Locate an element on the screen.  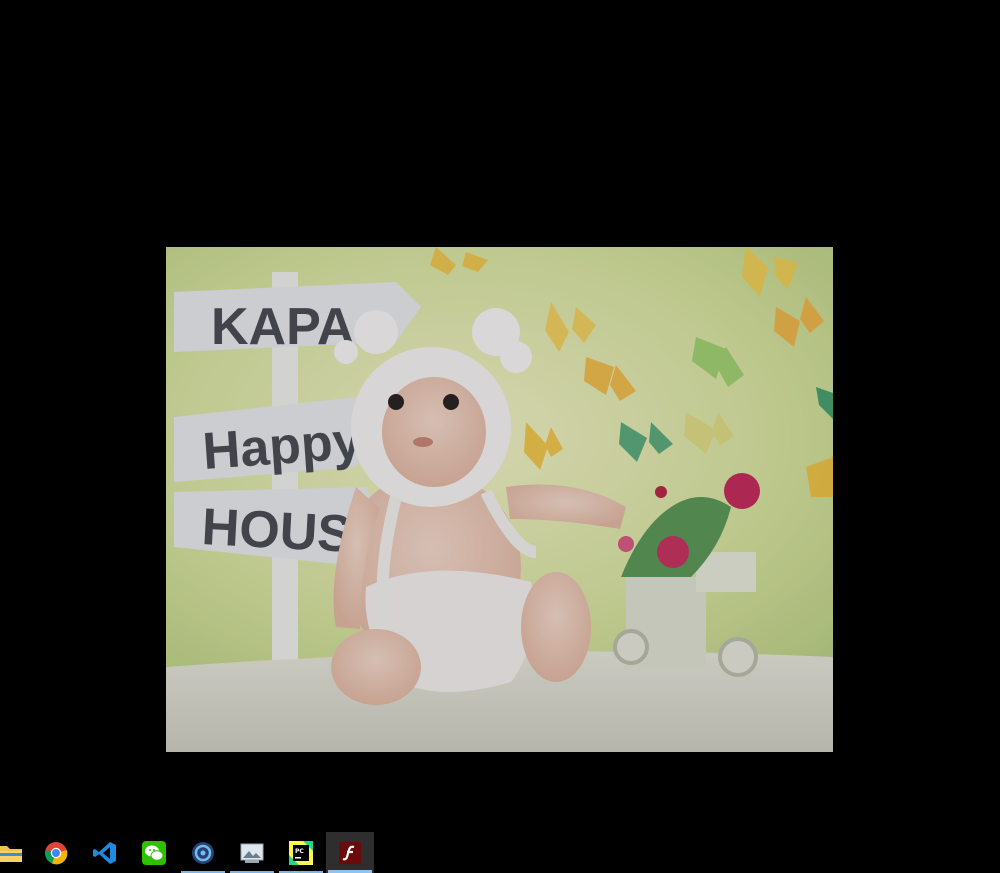
taskbar-wechat is located at coordinates (154, 852).